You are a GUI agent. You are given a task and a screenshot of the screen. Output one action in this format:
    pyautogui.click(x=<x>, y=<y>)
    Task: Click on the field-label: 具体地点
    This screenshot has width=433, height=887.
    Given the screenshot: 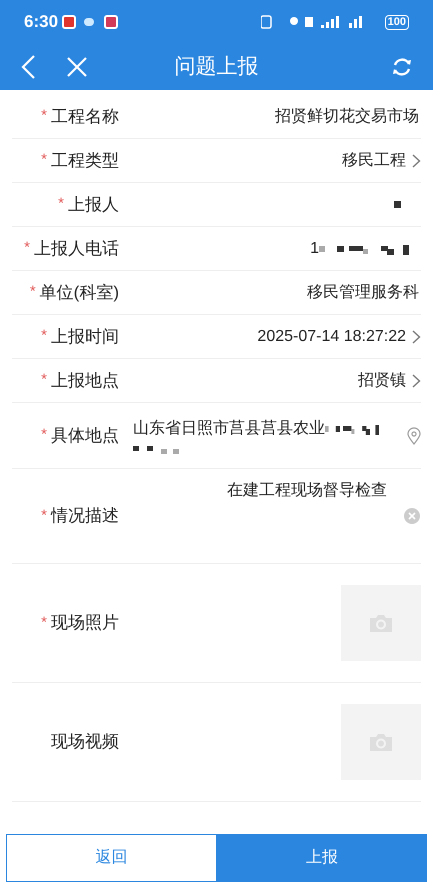 What is the action you would take?
    pyautogui.click(x=85, y=435)
    